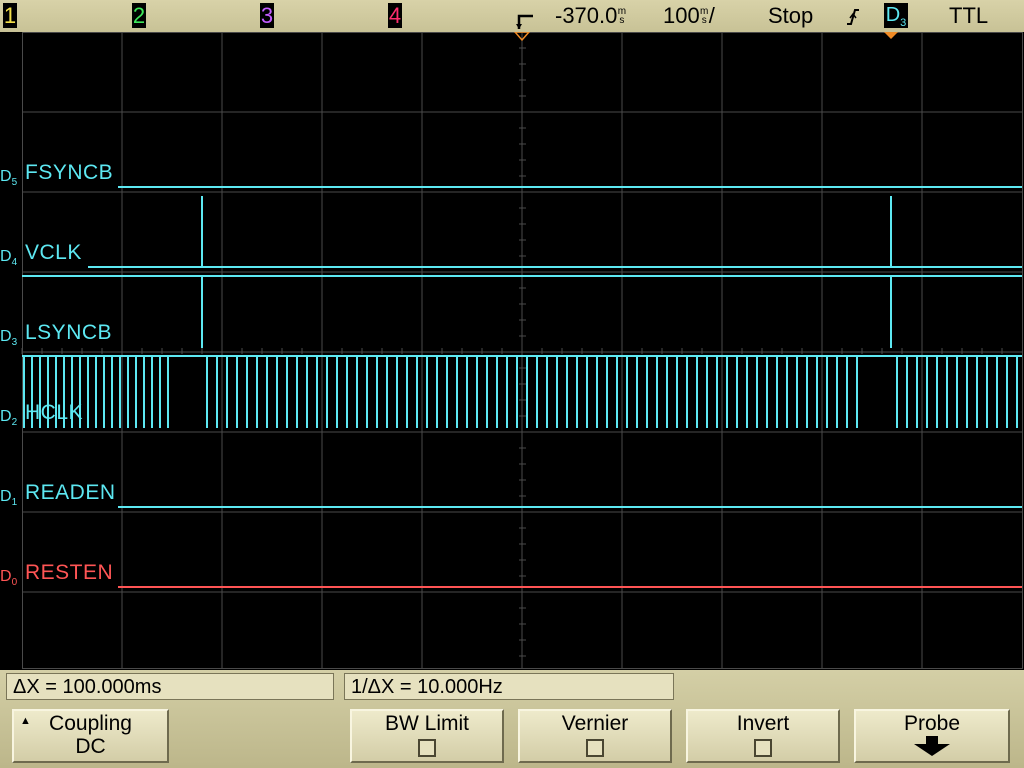 The width and height of the screenshot is (1024, 768). I want to click on trigger-level: TTL, so click(968, 16).